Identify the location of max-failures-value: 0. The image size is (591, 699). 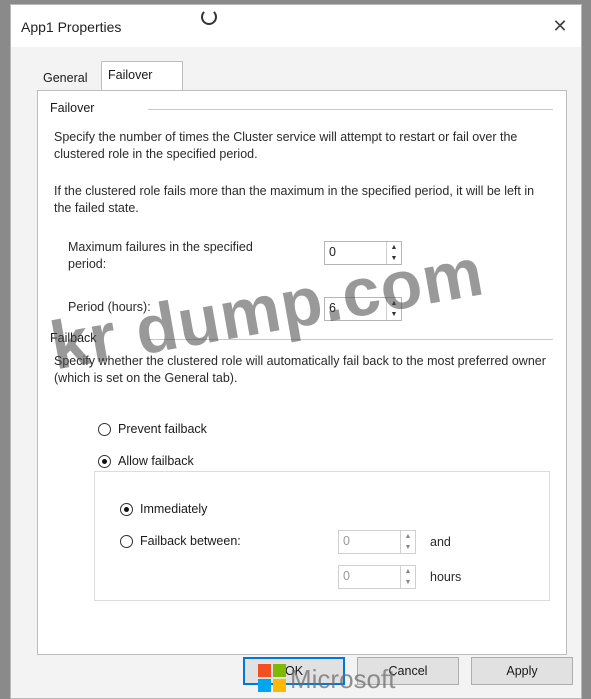
(332, 252).